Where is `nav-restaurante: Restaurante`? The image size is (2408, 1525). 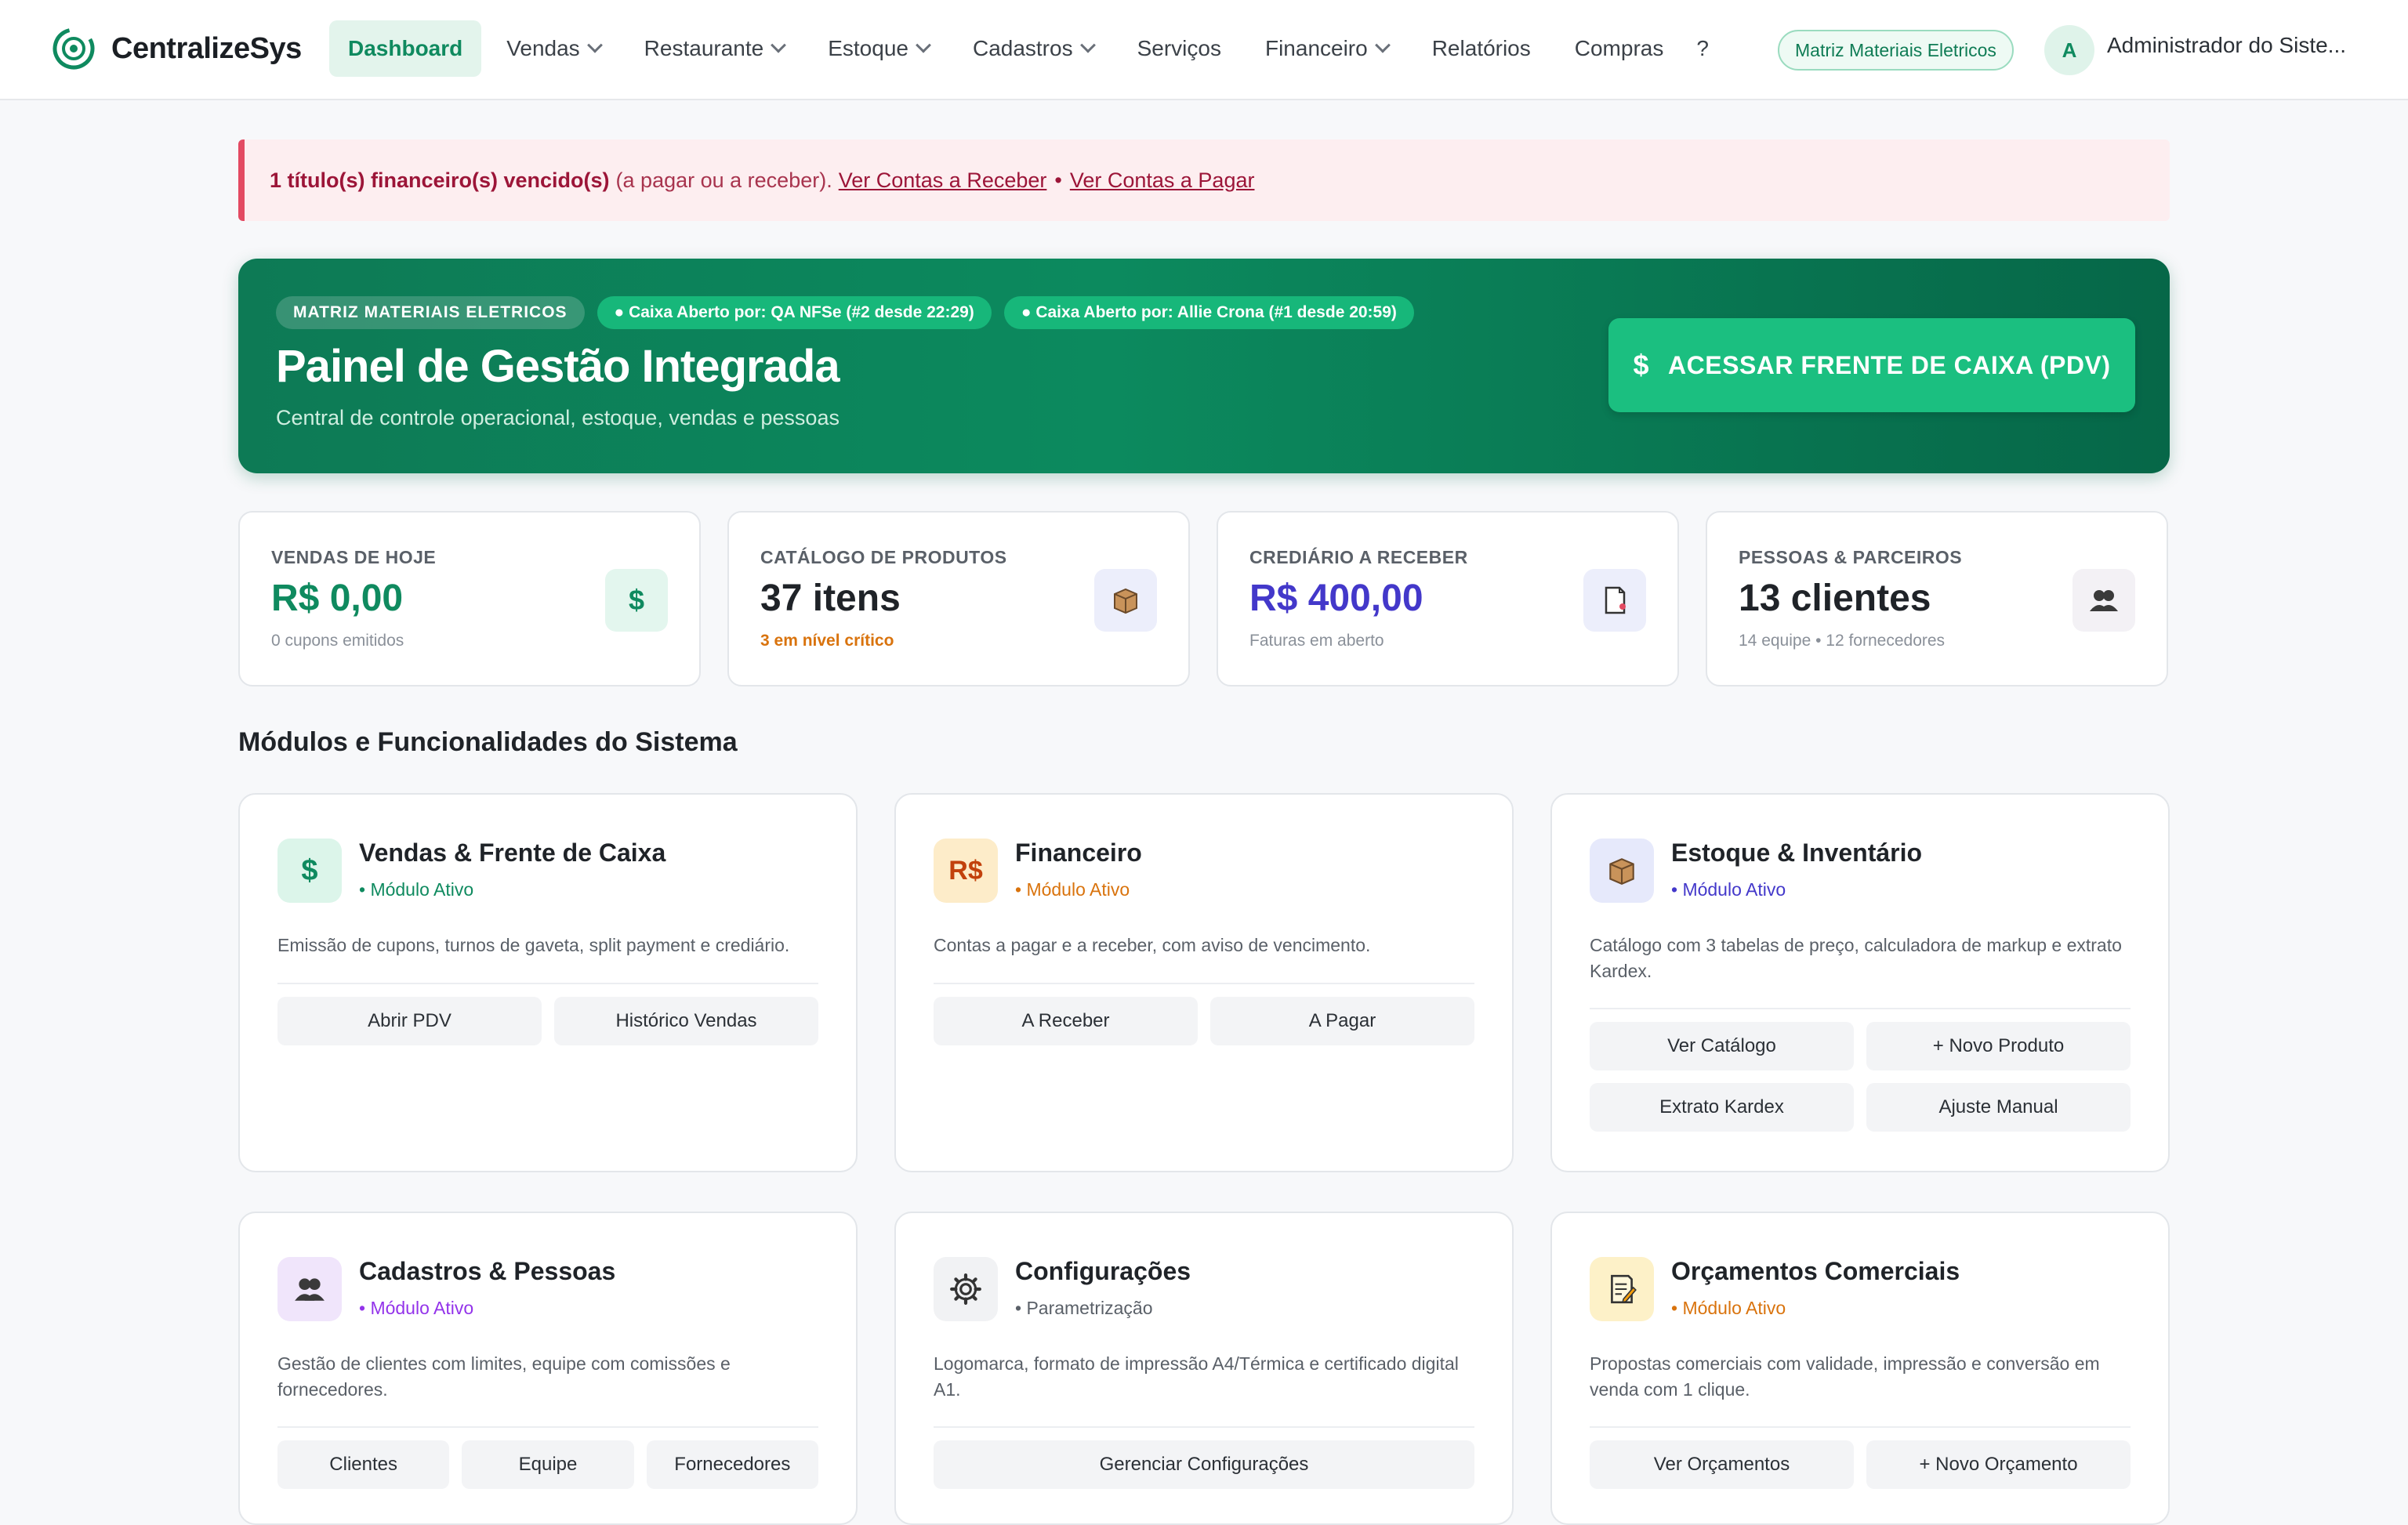
nav-restaurante: Restaurante is located at coordinates (714, 48).